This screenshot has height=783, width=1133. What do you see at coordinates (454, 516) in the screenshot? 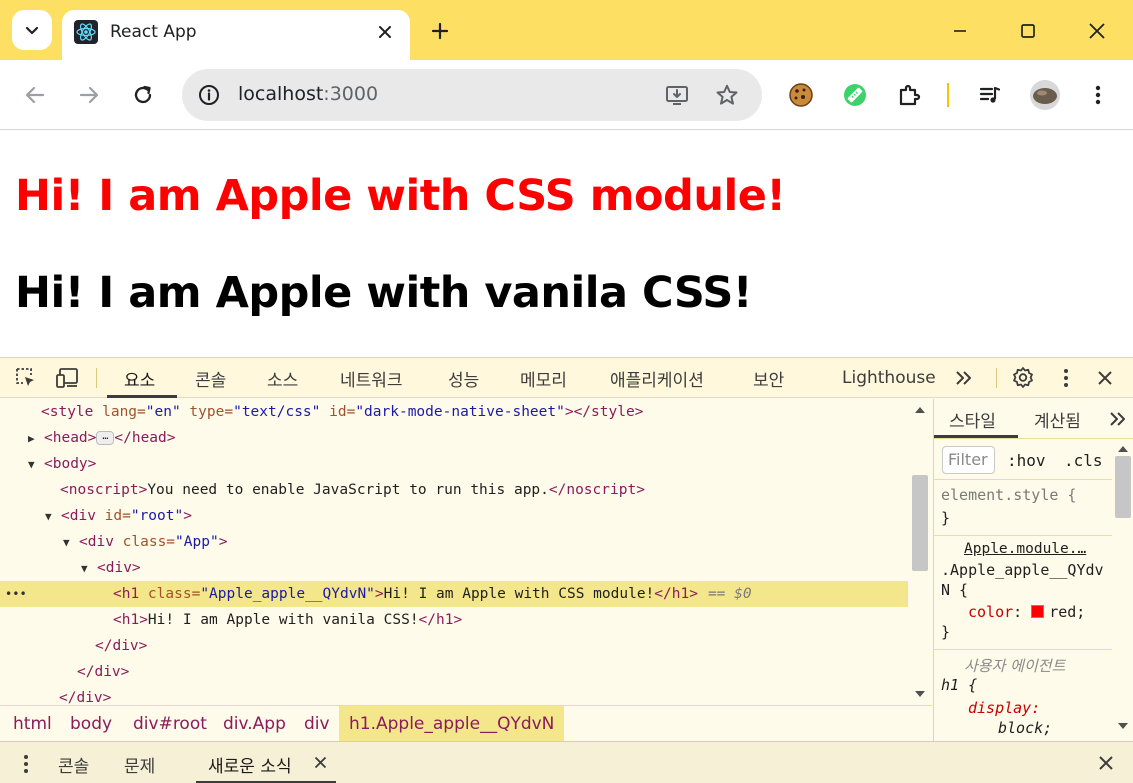
I see `dom-node-div-root: ▼ <div id="root">` at bounding box center [454, 516].